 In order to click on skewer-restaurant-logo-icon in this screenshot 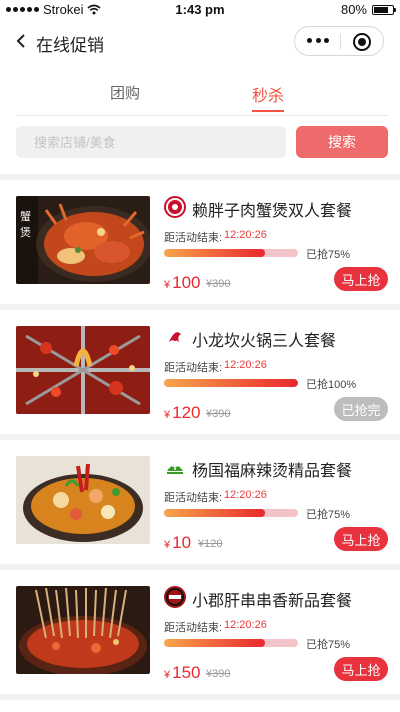, I will do `click(175, 597)`.